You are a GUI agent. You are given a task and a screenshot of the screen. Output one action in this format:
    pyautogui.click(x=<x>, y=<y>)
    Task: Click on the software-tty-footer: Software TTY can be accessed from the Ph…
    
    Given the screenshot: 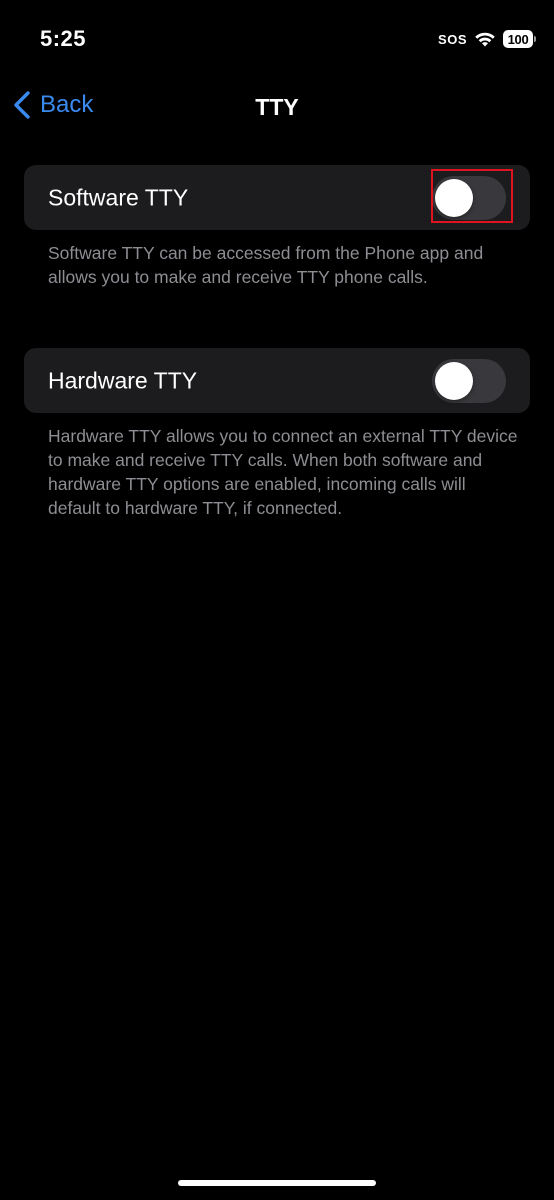 What is the action you would take?
    pyautogui.click(x=266, y=265)
    